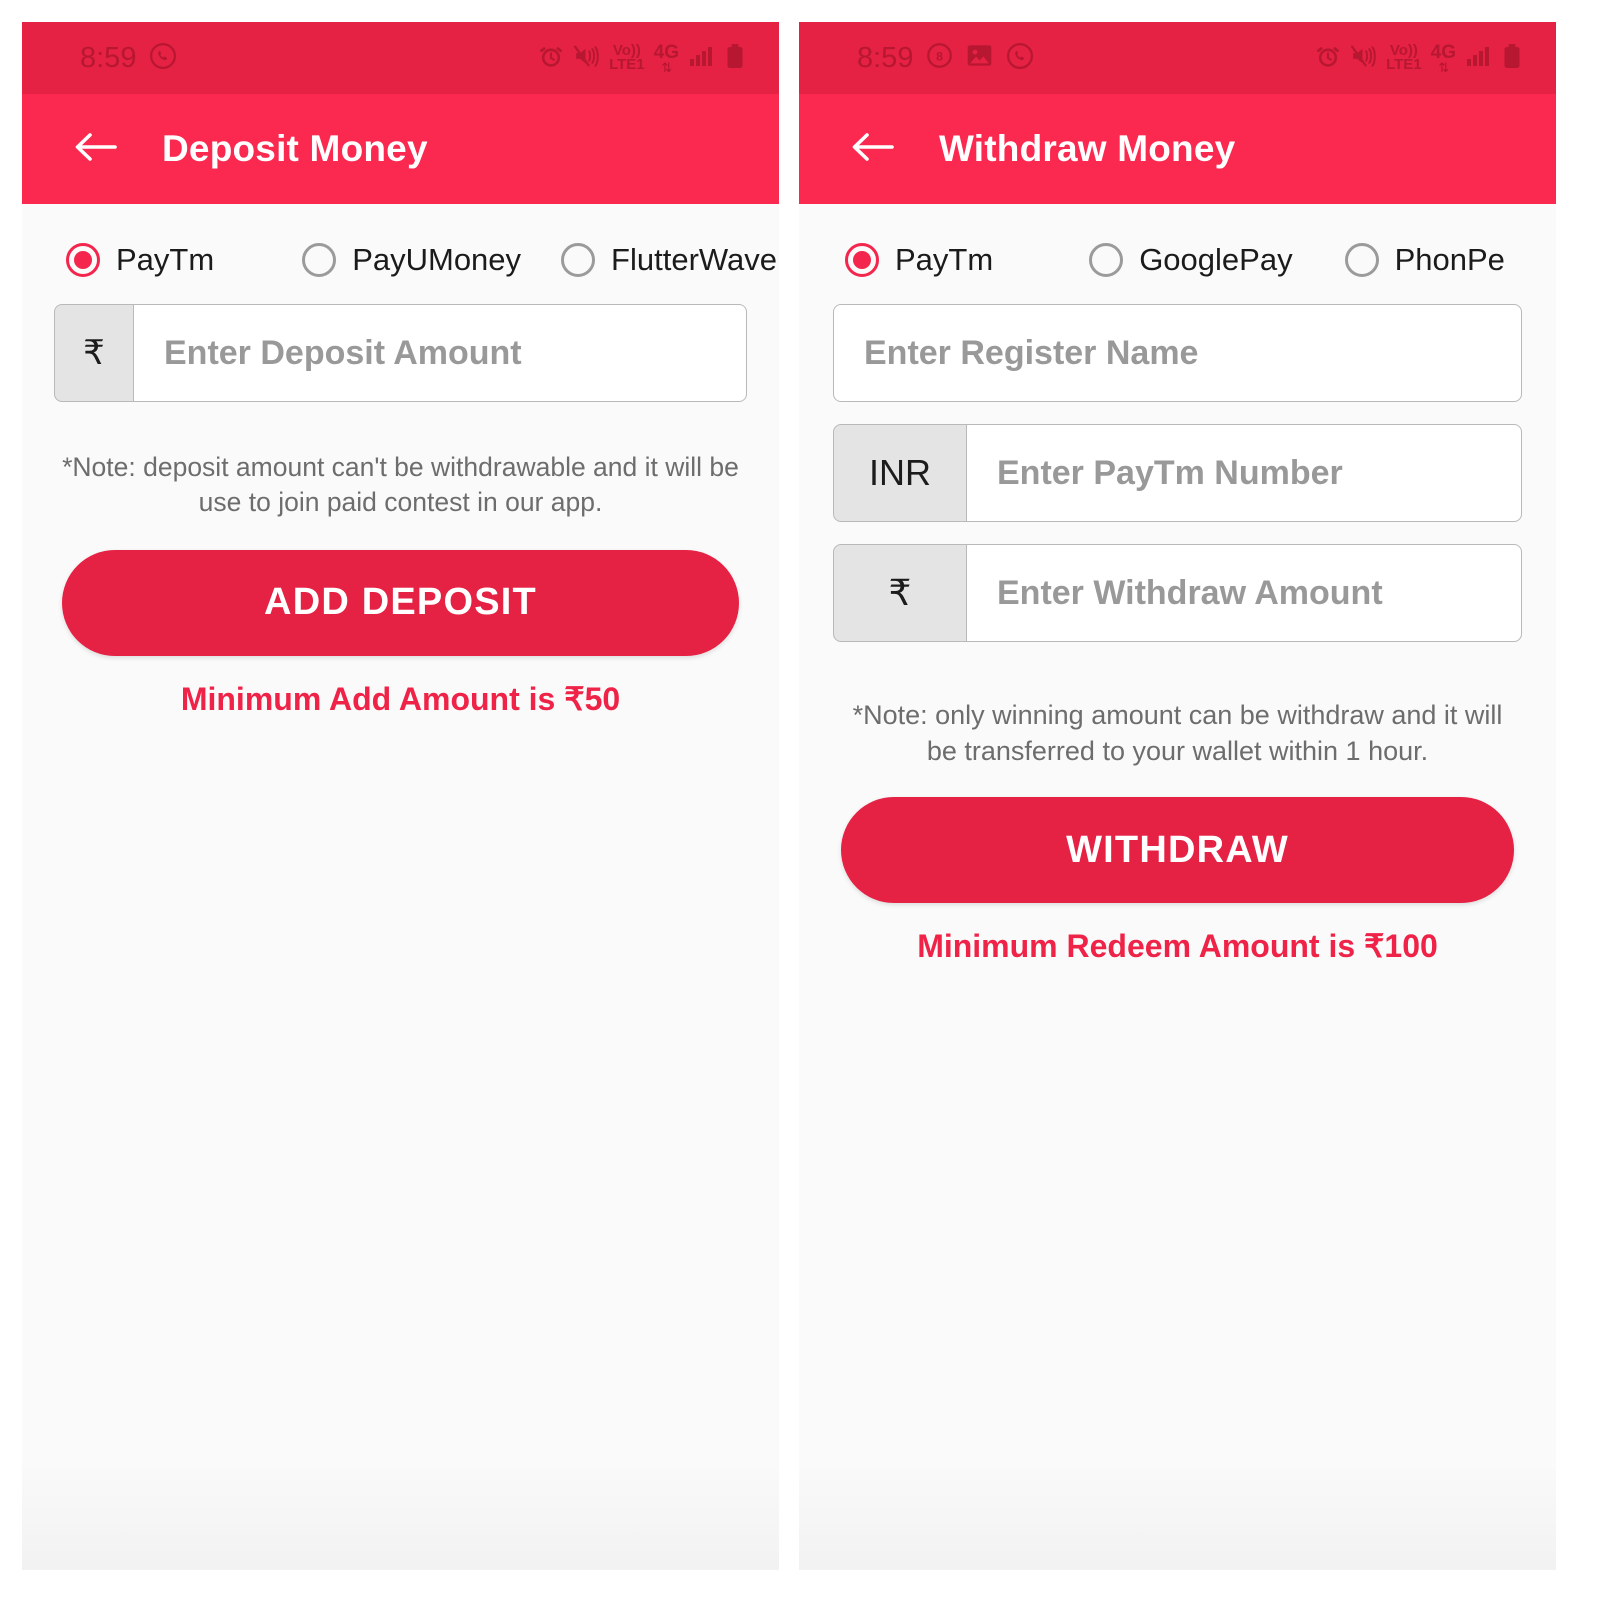 This screenshot has height=1600, width=1600. I want to click on status-bar: 8:59 8 Vo)) LTE1 4G ⇅, so click(1177, 58).